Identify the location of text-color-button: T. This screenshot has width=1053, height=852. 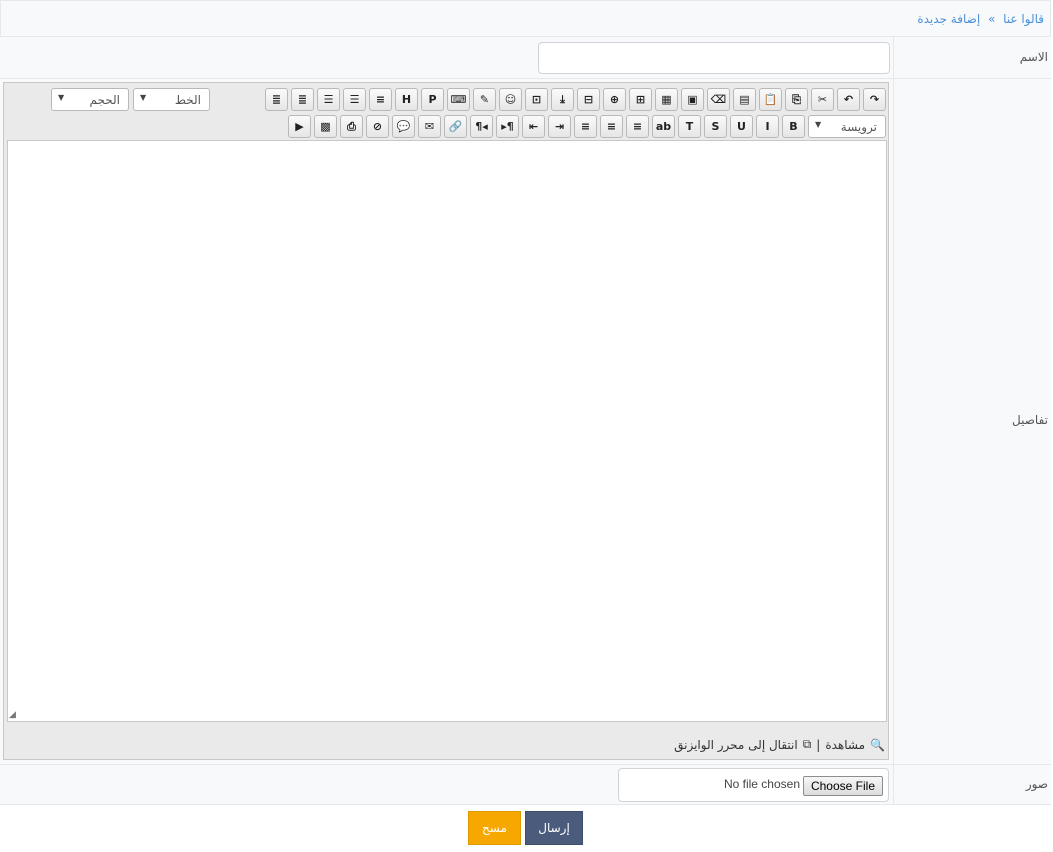
(689, 126).